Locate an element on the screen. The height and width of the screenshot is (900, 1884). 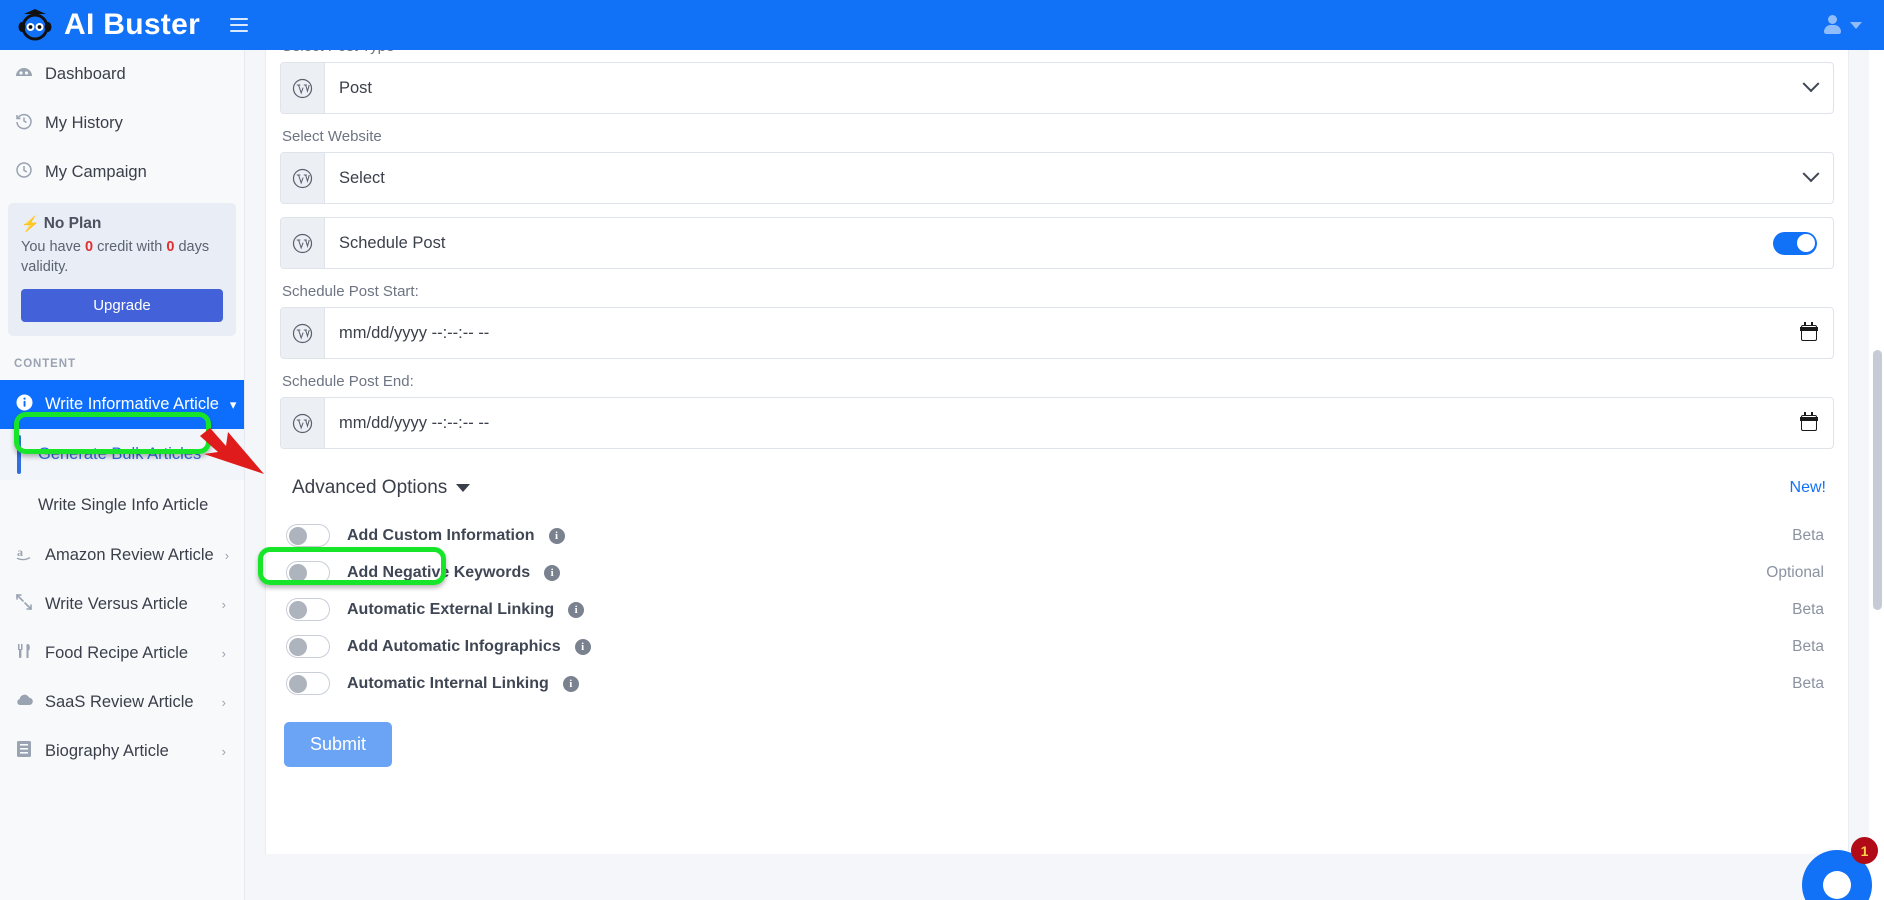
schedule-start-calendar-button is located at coordinates (1816, 333).